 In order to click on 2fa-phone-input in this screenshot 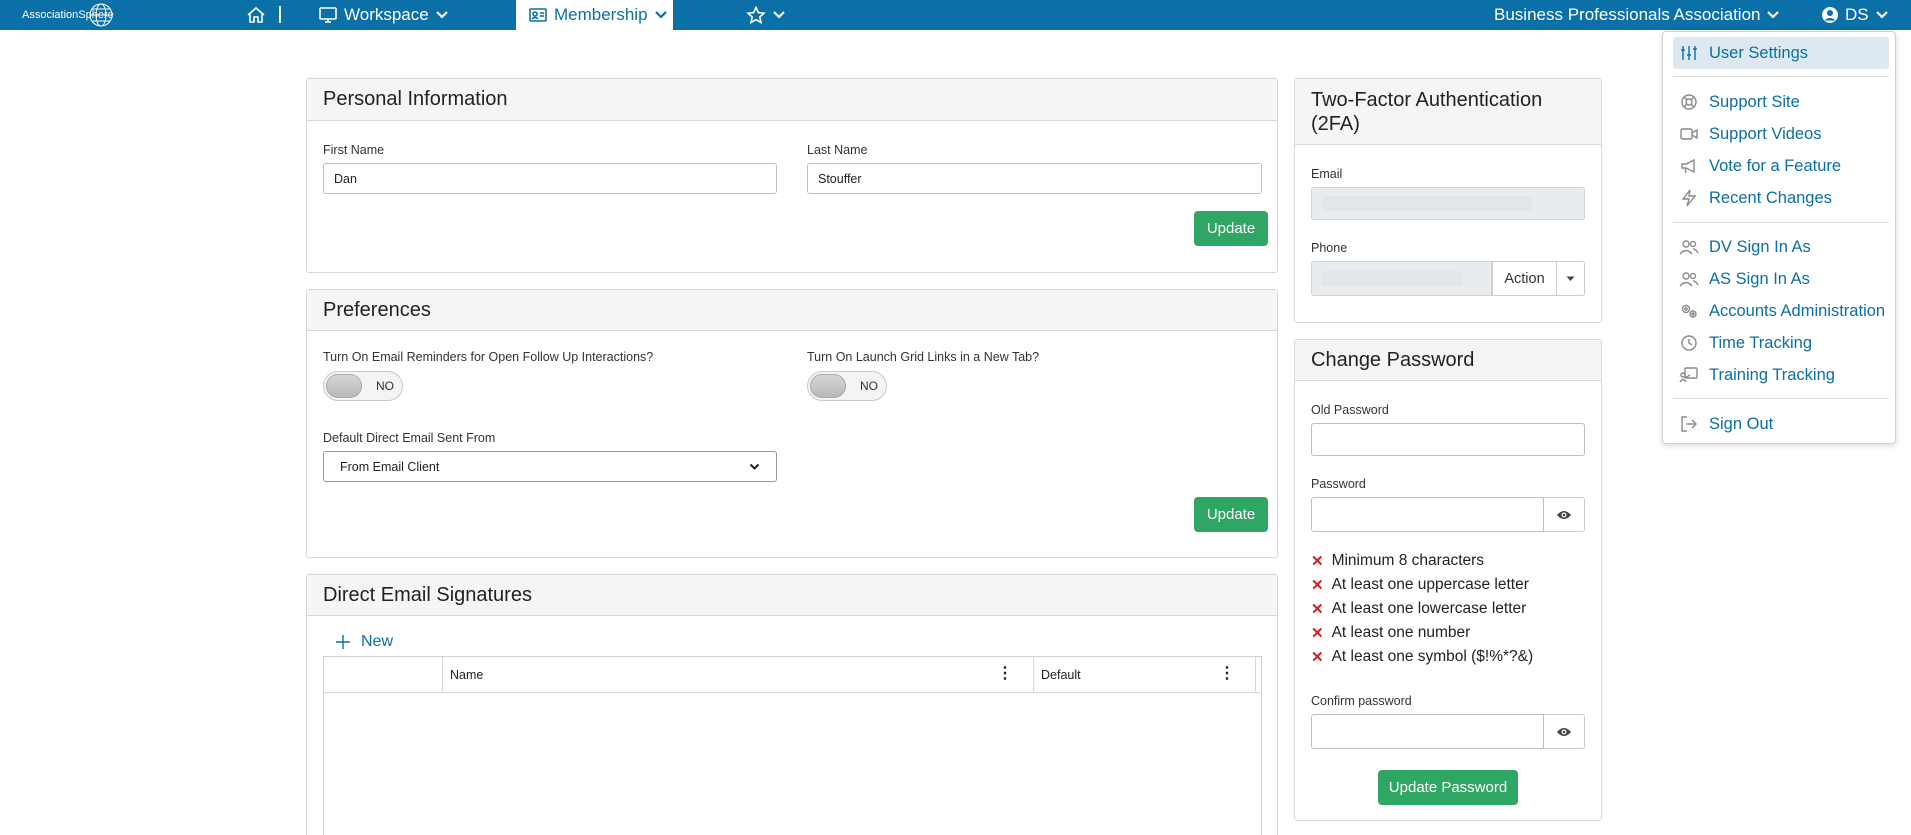, I will do `click(1401, 278)`.